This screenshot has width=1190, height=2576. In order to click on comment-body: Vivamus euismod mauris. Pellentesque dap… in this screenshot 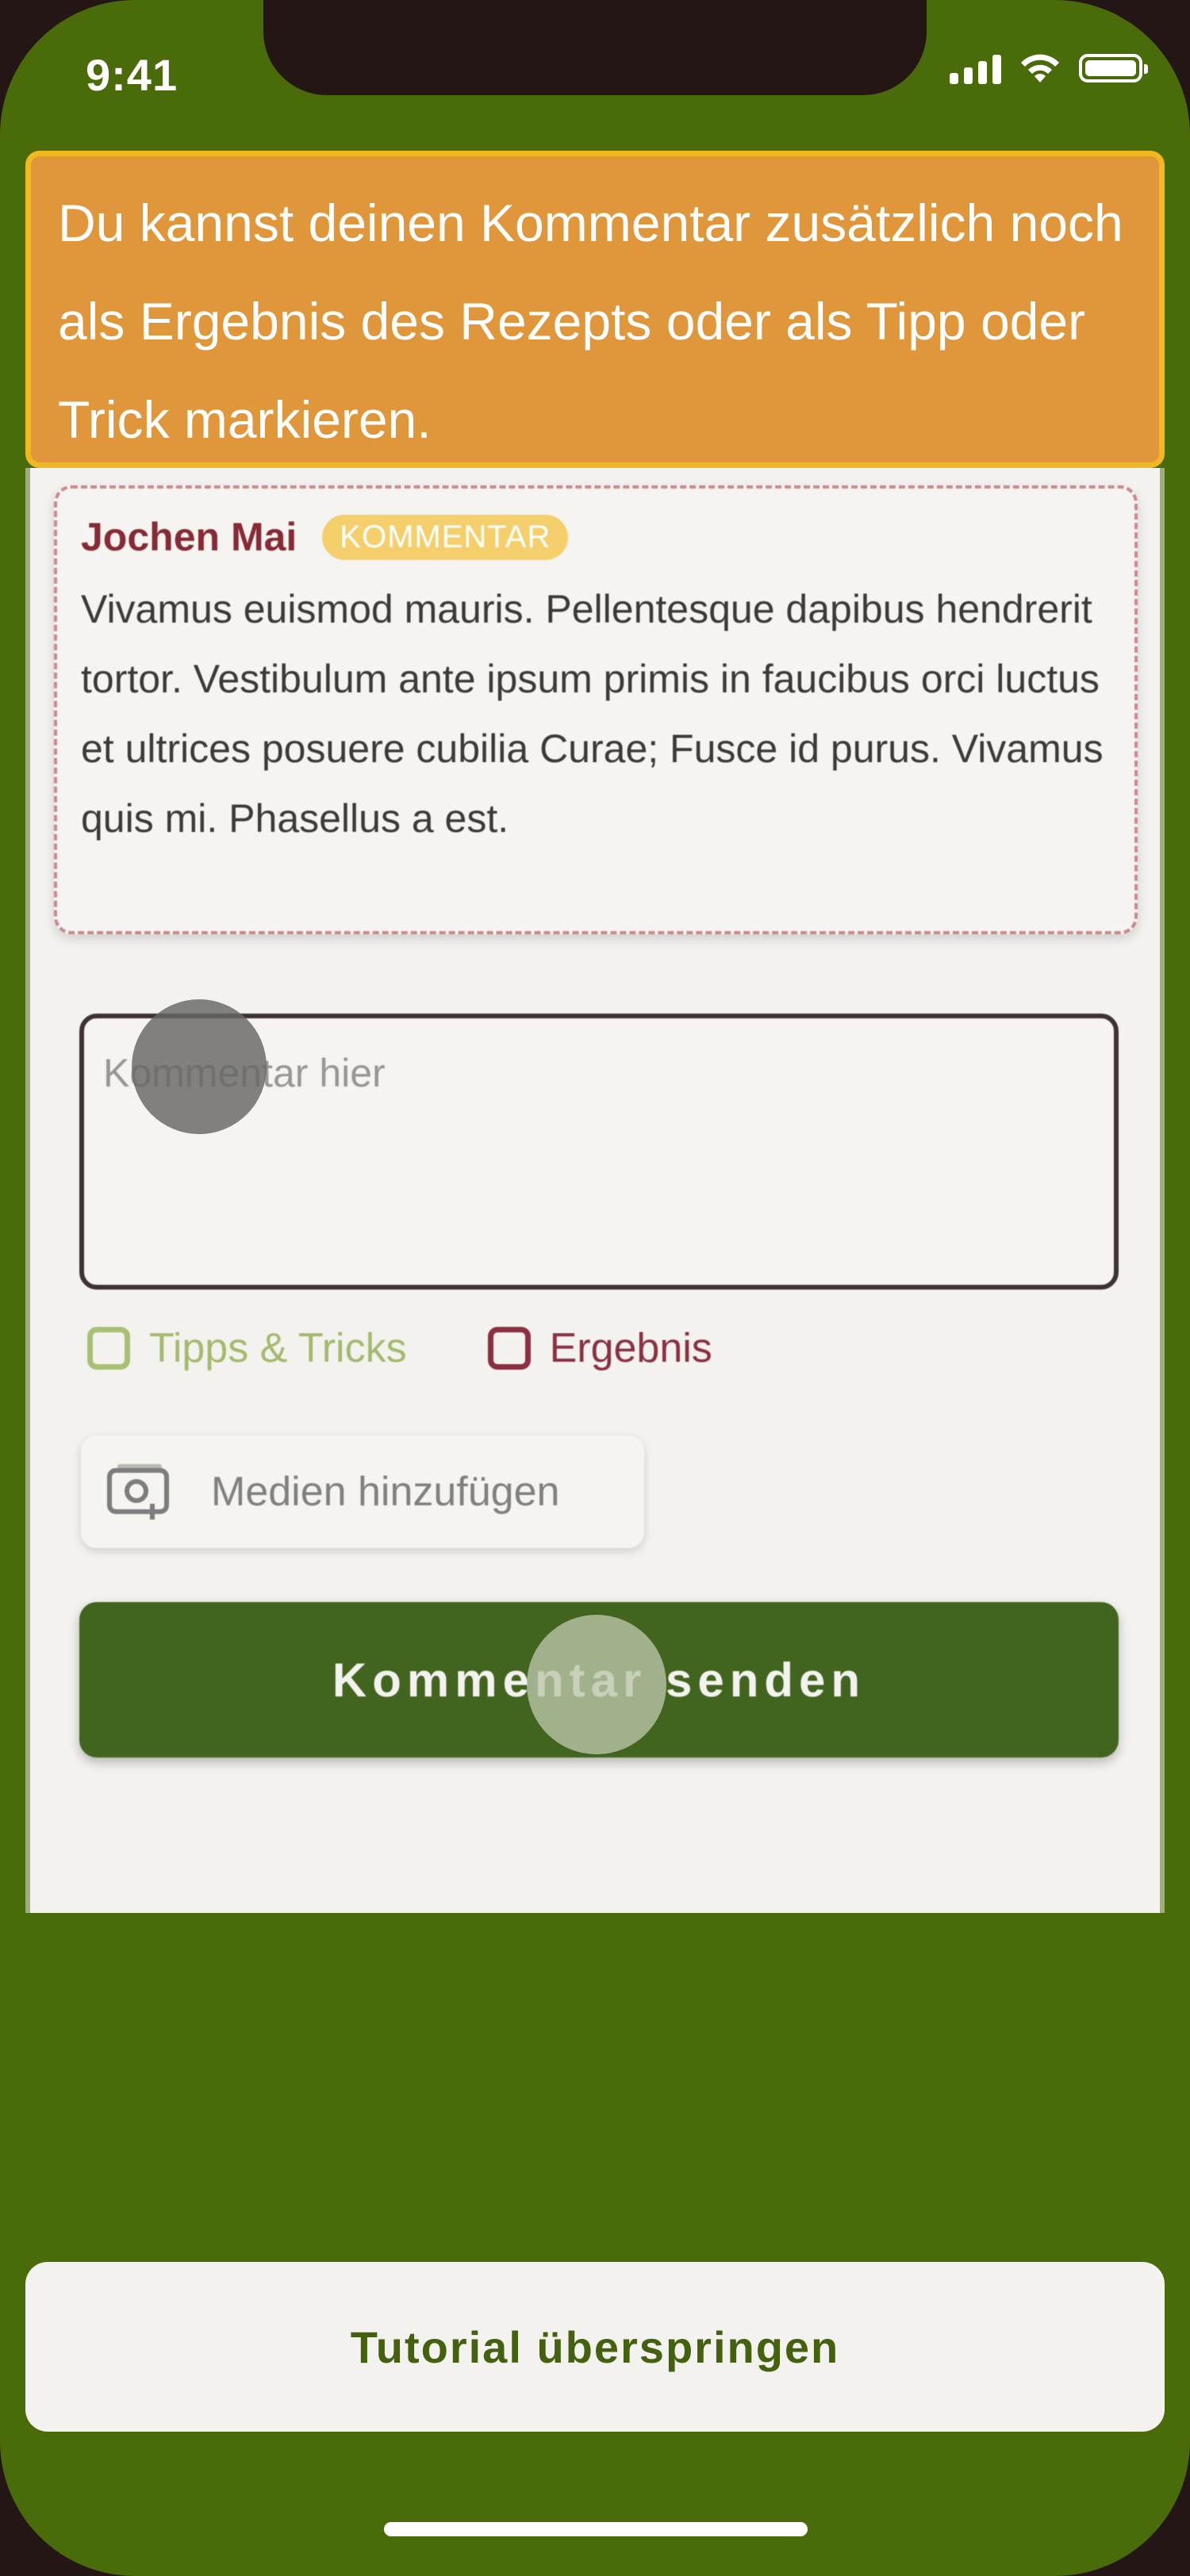, I will do `click(592, 714)`.